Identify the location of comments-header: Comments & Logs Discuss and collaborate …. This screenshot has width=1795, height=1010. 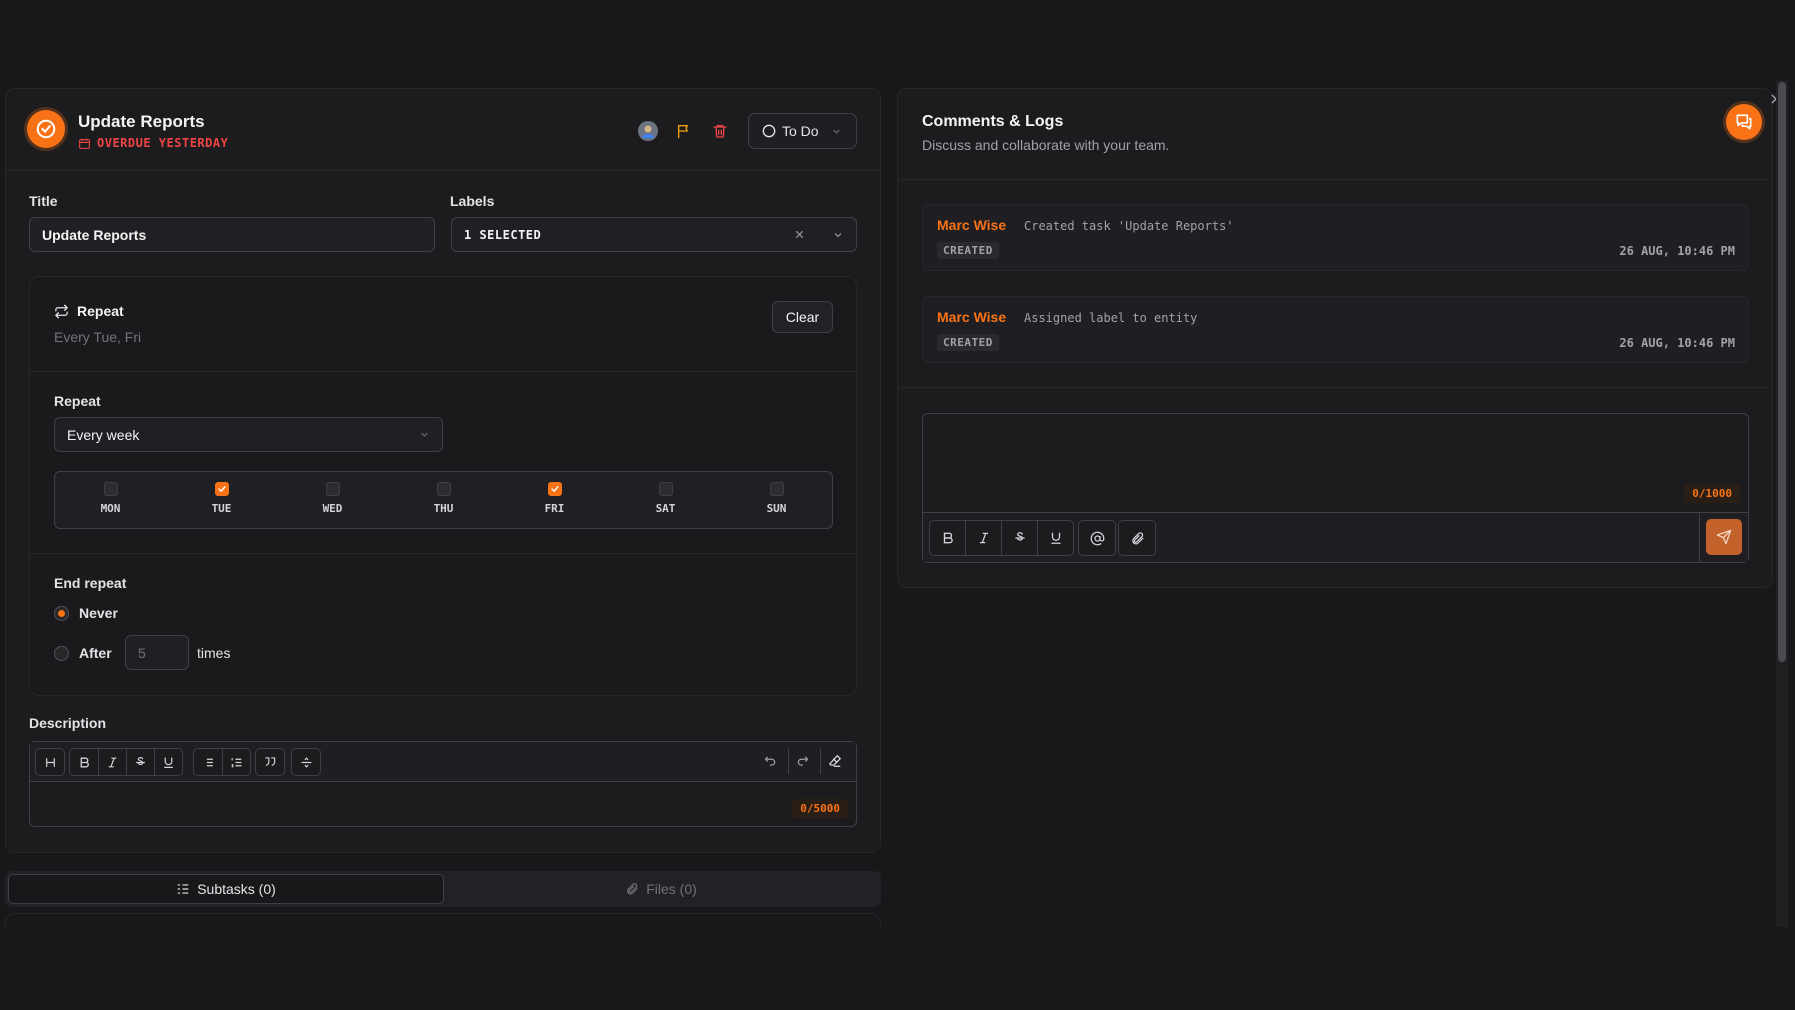
(1335, 134).